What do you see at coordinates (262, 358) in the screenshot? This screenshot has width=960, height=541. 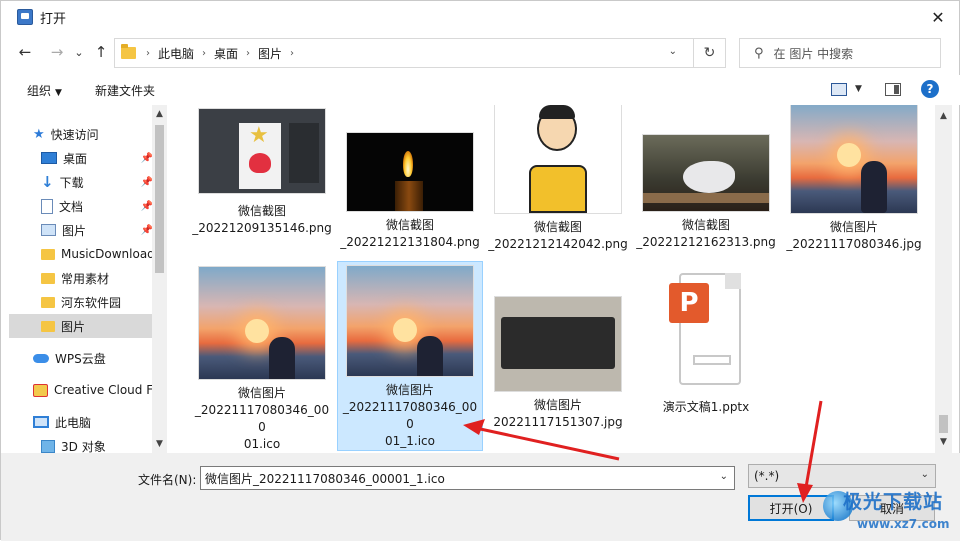 I see `file-item: 微信图片 _20221117080346_000 01.ico` at bounding box center [262, 358].